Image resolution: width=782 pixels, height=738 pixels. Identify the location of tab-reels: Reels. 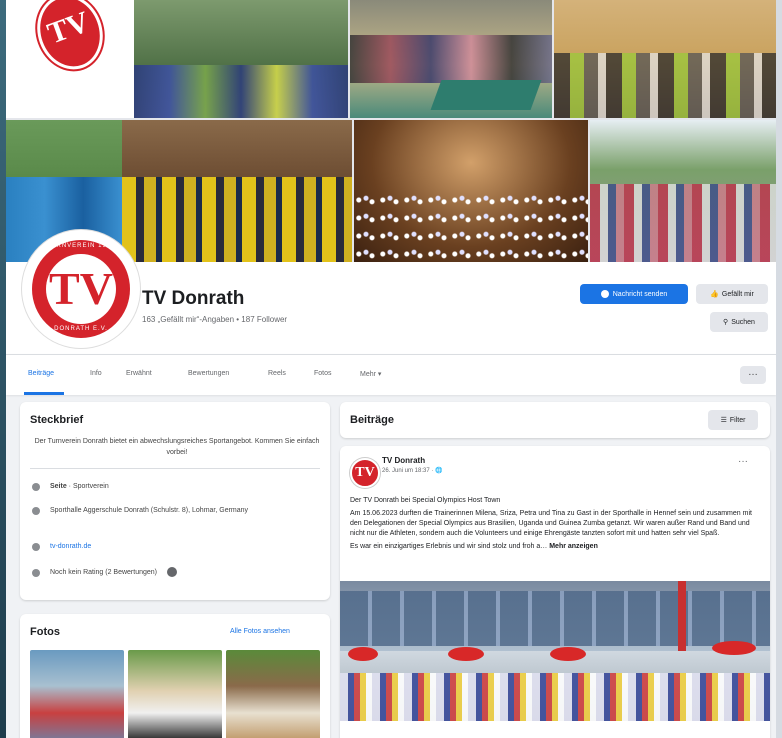
(277, 373).